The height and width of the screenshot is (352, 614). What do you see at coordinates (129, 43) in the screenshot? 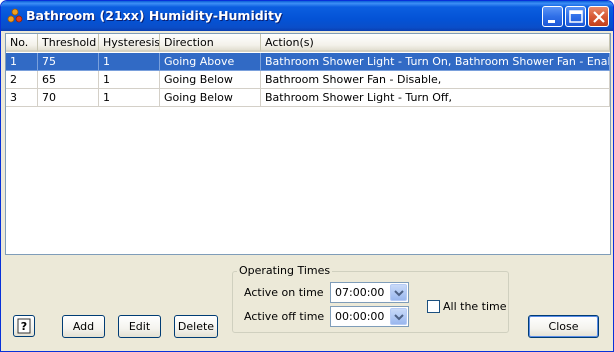
I see `column-hysteresis: Hysteresis` at bounding box center [129, 43].